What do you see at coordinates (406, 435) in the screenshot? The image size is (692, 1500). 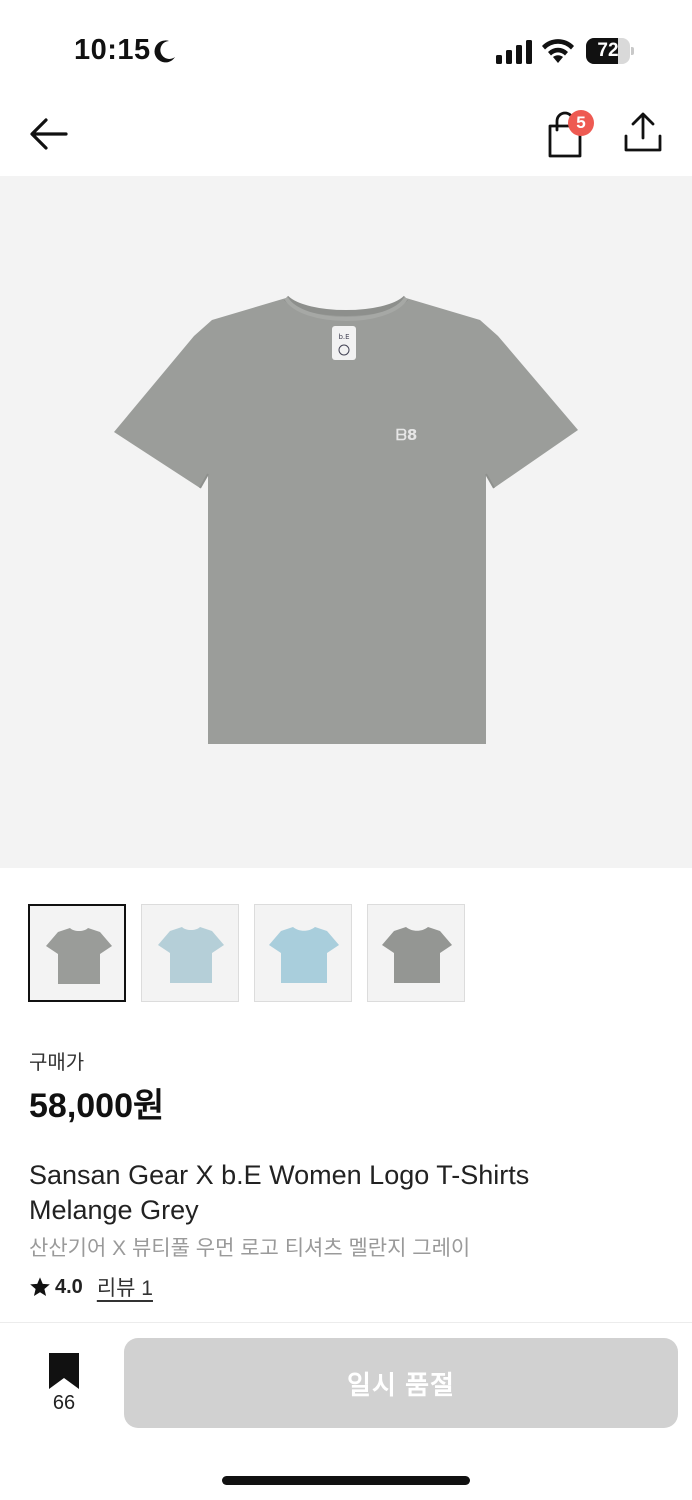 I see `svg-text: ᗷ8` at bounding box center [406, 435].